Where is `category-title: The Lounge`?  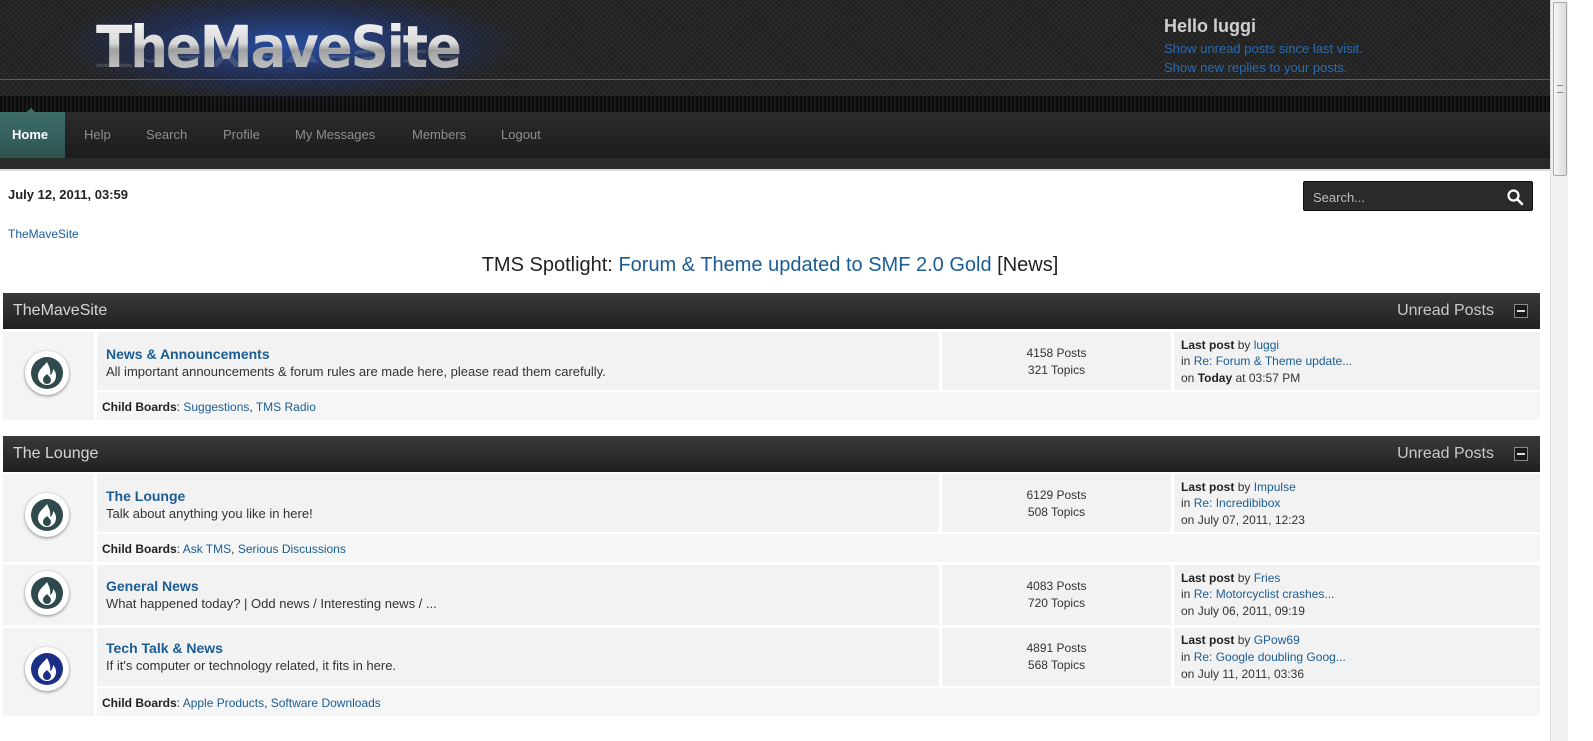
category-title: The Lounge is located at coordinates (55, 454).